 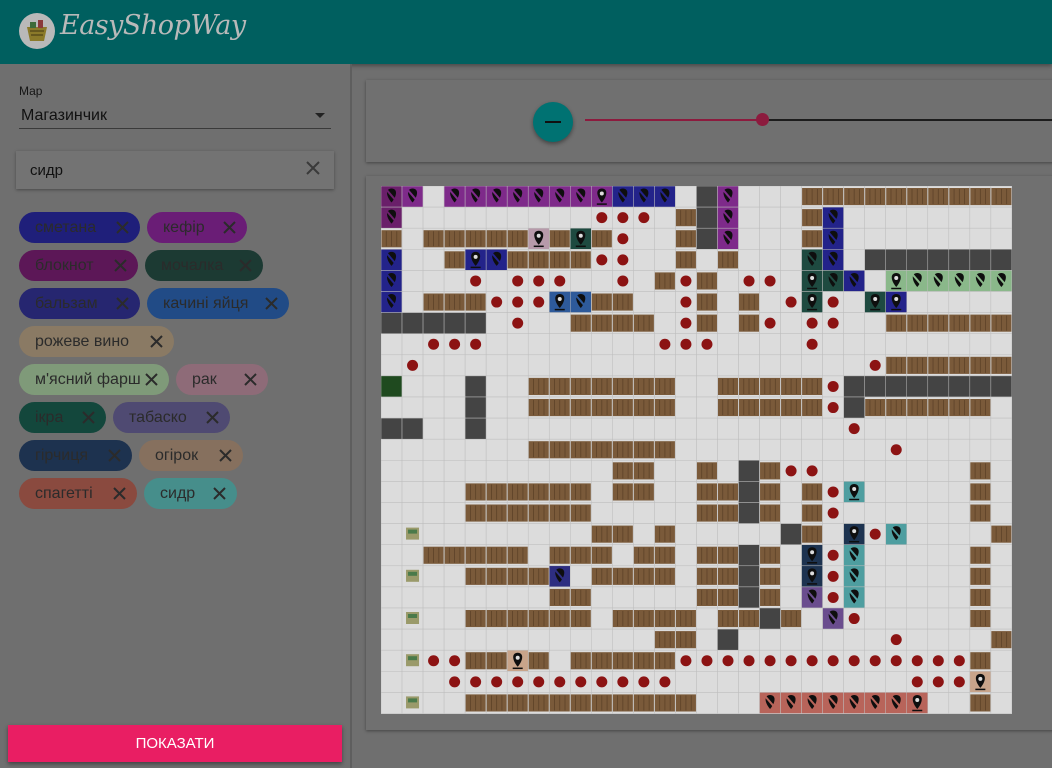 I want to click on chip: огірок, so click(x=191, y=455).